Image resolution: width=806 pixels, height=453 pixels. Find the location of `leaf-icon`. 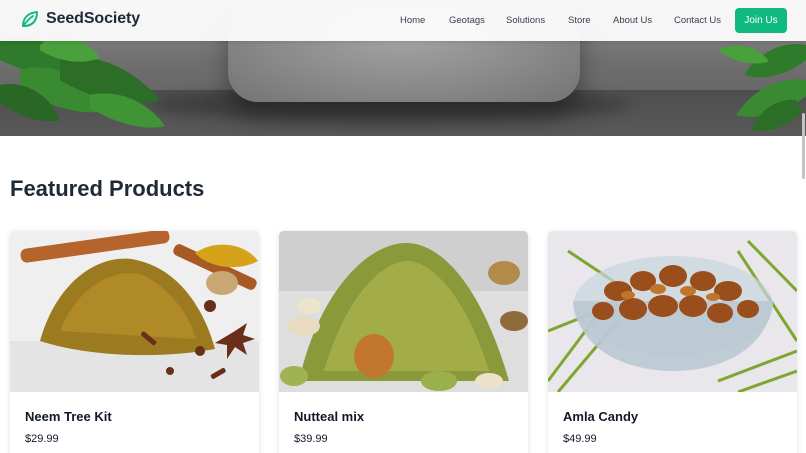

leaf-icon is located at coordinates (30, 19).